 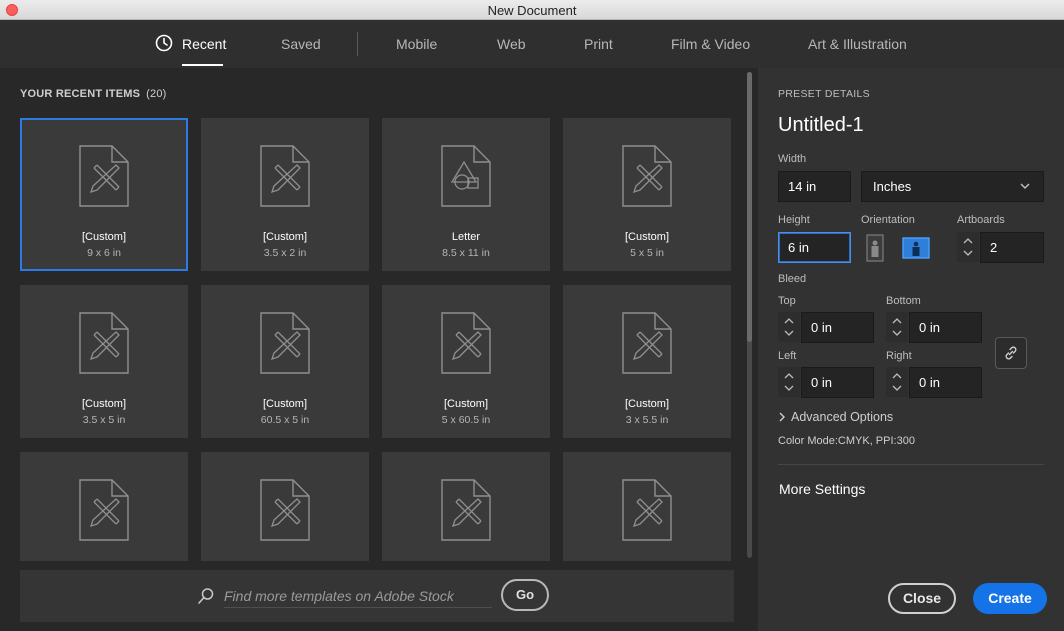 I want to click on height-label: Height, so click(x=794, y=220).